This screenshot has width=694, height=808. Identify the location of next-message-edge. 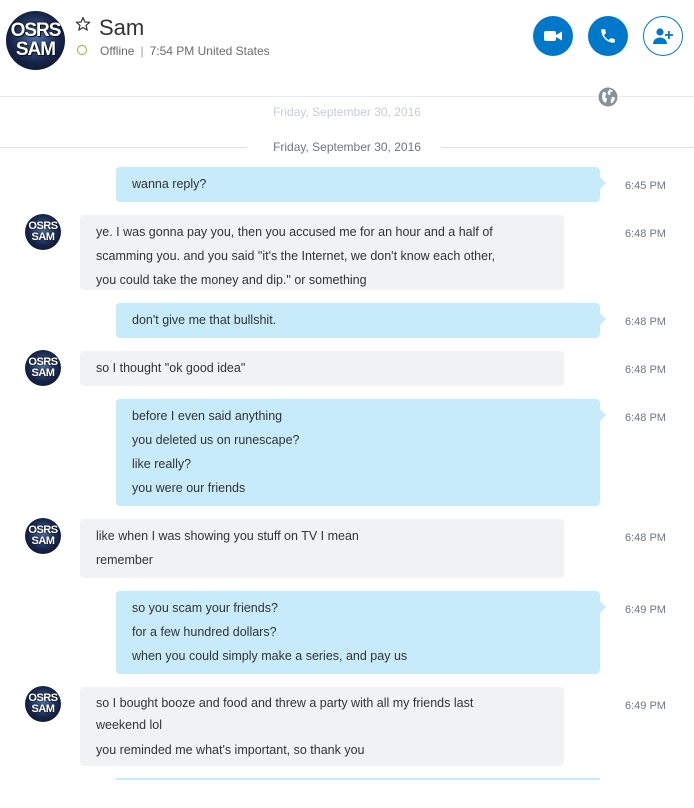
(358, 779).